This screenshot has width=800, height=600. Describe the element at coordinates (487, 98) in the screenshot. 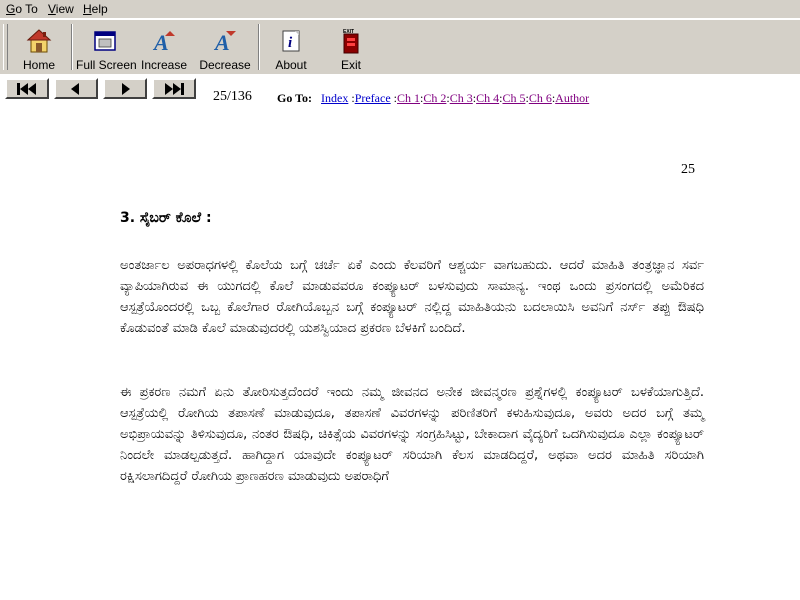

I see `link-ch4: Ch 4` at that location.